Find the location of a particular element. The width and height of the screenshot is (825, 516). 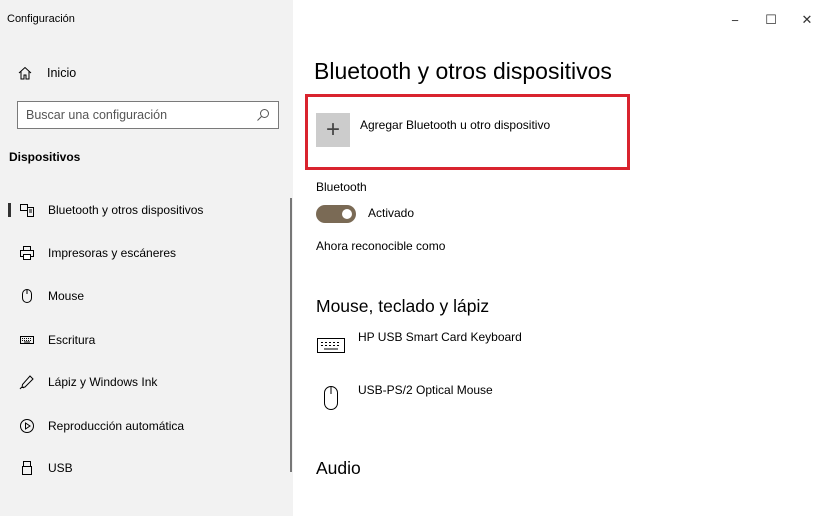

section-title: Dispositivos is located at coordinates (45, 157).